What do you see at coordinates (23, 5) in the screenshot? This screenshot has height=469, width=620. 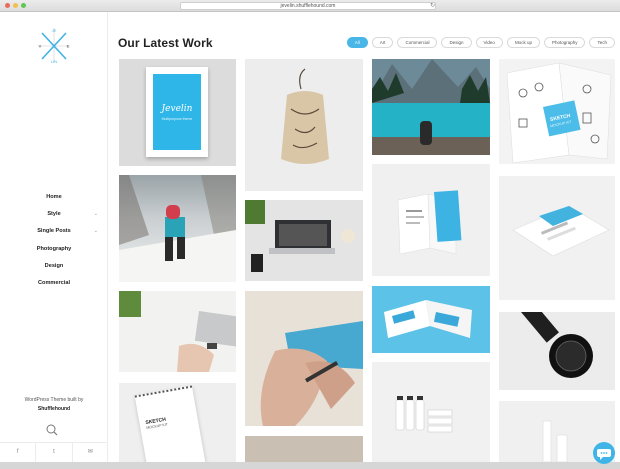 I see `maximize-window-icon` at bounding box center [23, 5].